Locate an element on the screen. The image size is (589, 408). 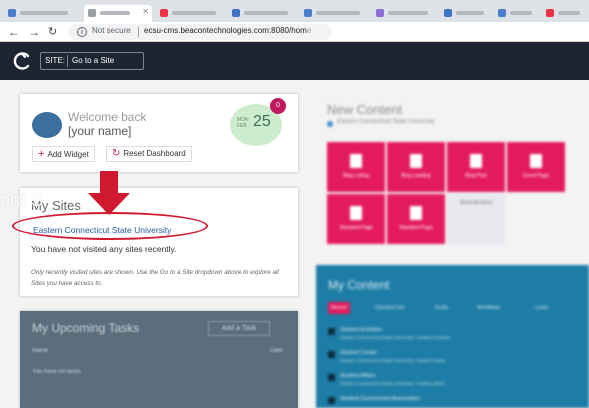
app-logo-icon is located at coordinates (22, 61).